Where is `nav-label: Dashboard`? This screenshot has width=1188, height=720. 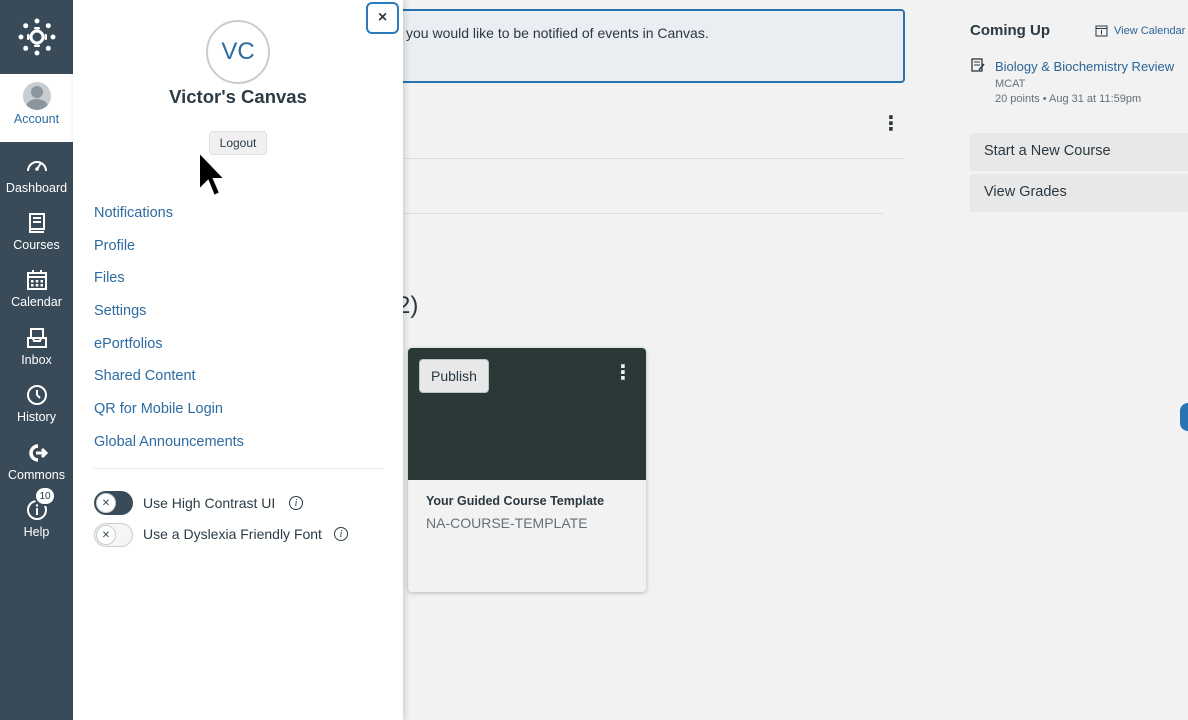 nav-label: Dashboard is located at coordinates (36, 188).